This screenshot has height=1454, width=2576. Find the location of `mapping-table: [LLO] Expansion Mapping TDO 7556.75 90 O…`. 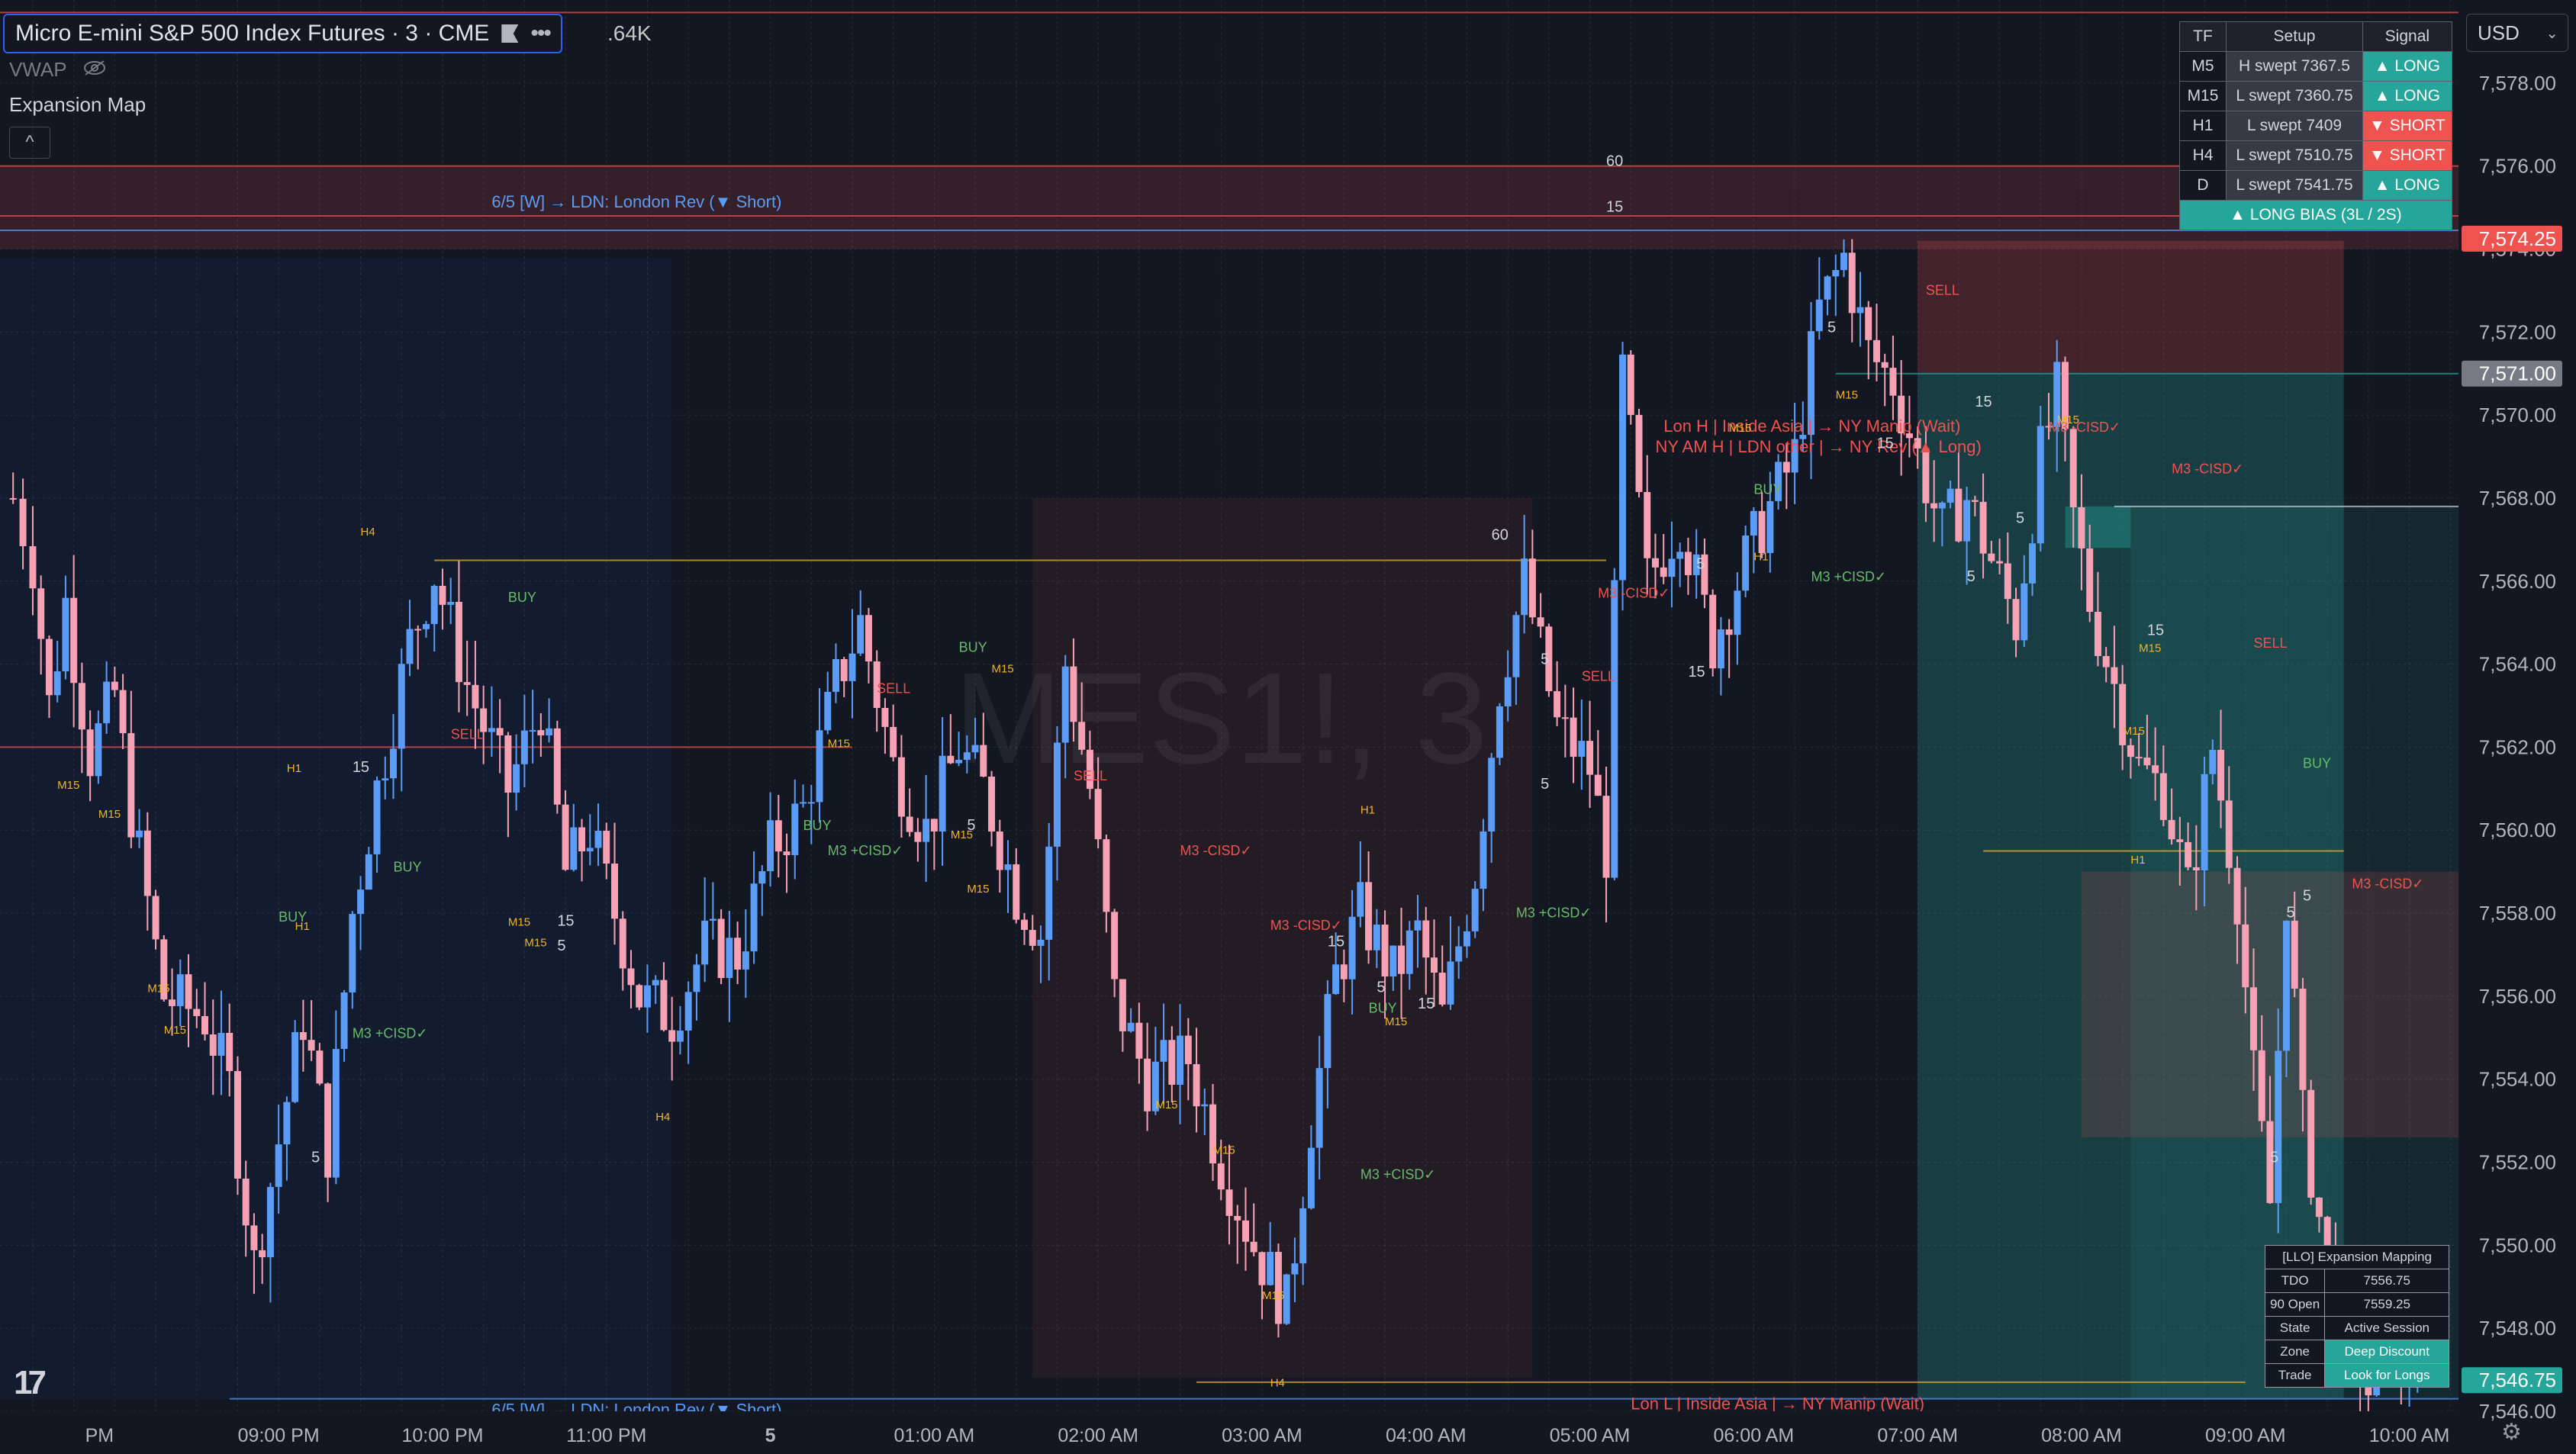

mapping-table: [LLO] Expansion Mapping TDO 7556.75 90 O… is located at coordinates (2357, 1316).